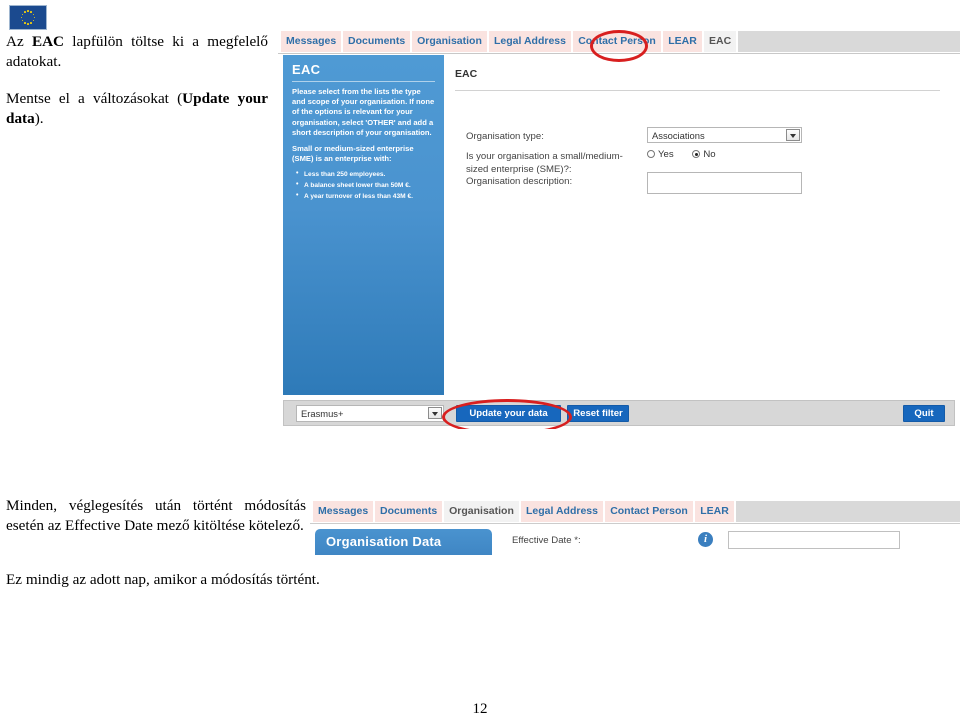  What do you see at coordinates (19, 41) in the screenshot?
I see `paragraph-1-prefix: Az` at bounding box center [19, 41].